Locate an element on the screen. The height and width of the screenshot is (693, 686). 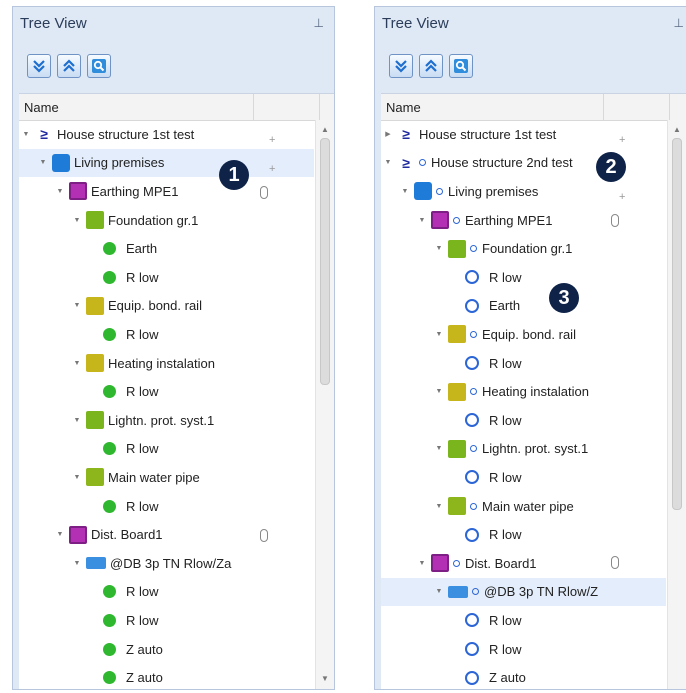
tree-row: ▼ @DB 3p TN Rlow/Za is located at coordinates (166, 563).